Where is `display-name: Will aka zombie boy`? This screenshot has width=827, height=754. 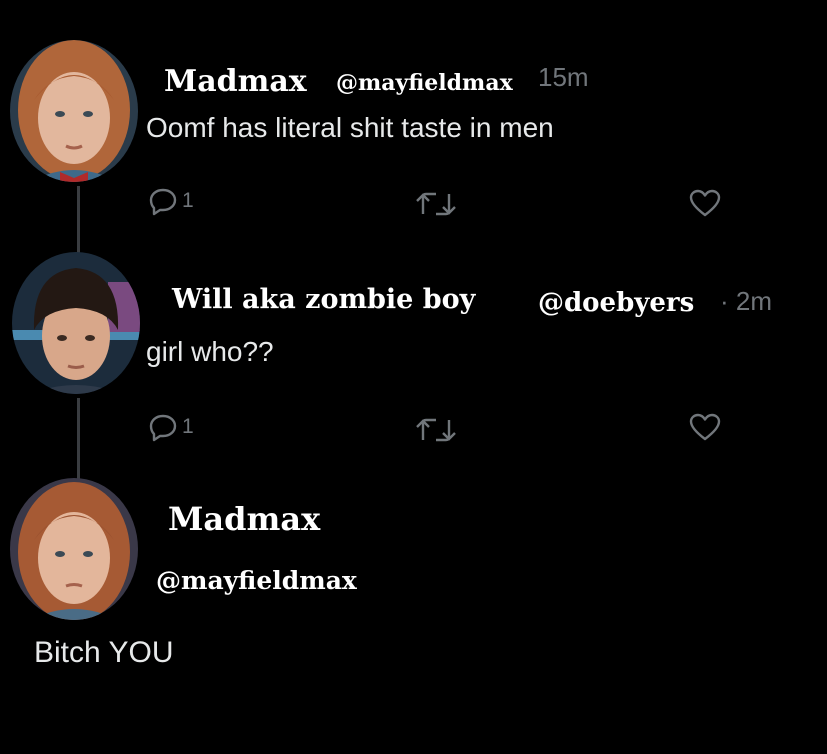 display-name: Will aka zombie boy is located at coordinates (323, 299).